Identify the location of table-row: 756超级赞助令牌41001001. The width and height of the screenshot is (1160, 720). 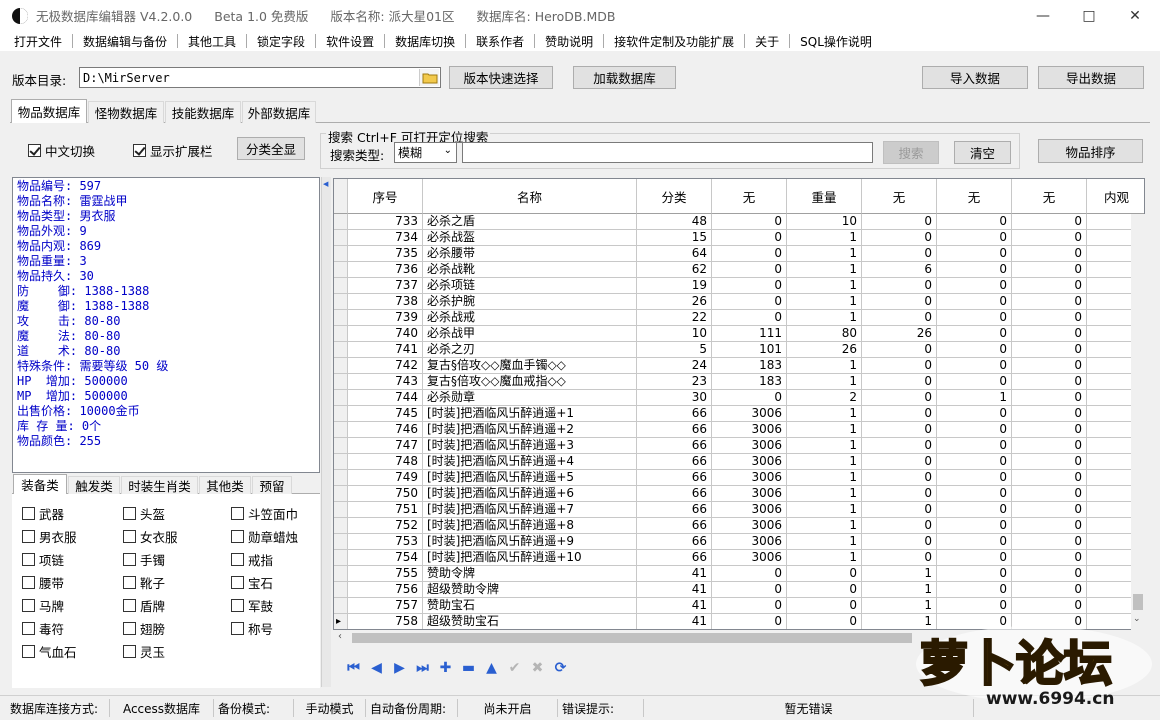
(739, 590).